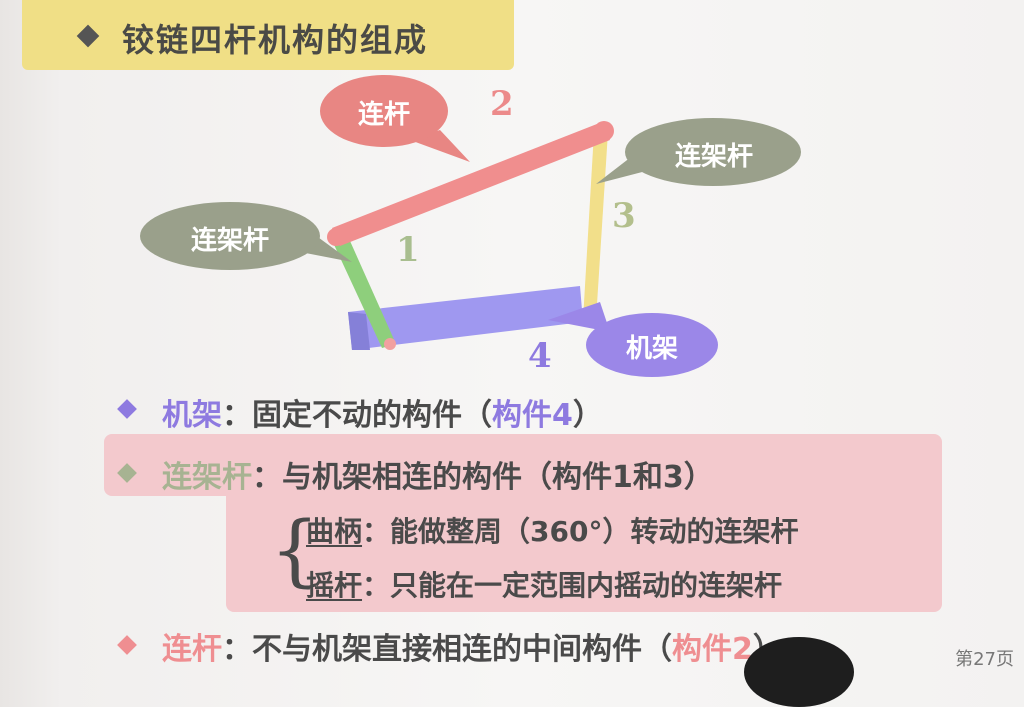 This screenshot has width=1024, height=707. I want to click on term-rocker: 摇杆, so click(334, 585).